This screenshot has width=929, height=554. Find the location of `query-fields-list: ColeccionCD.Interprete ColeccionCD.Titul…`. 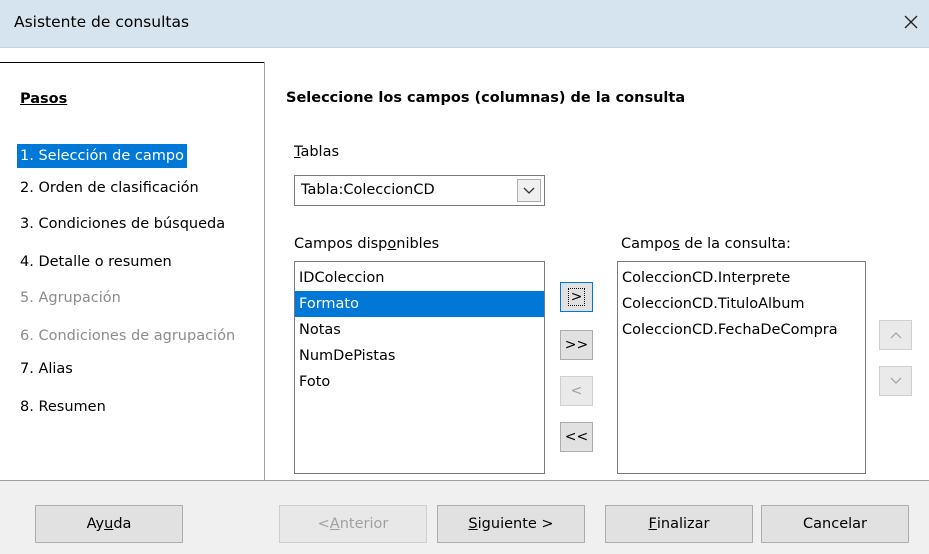

query-fields-list: ColeccionCD.Interprete ColeccionCD.Titul… is located at coordinates (741, 367).